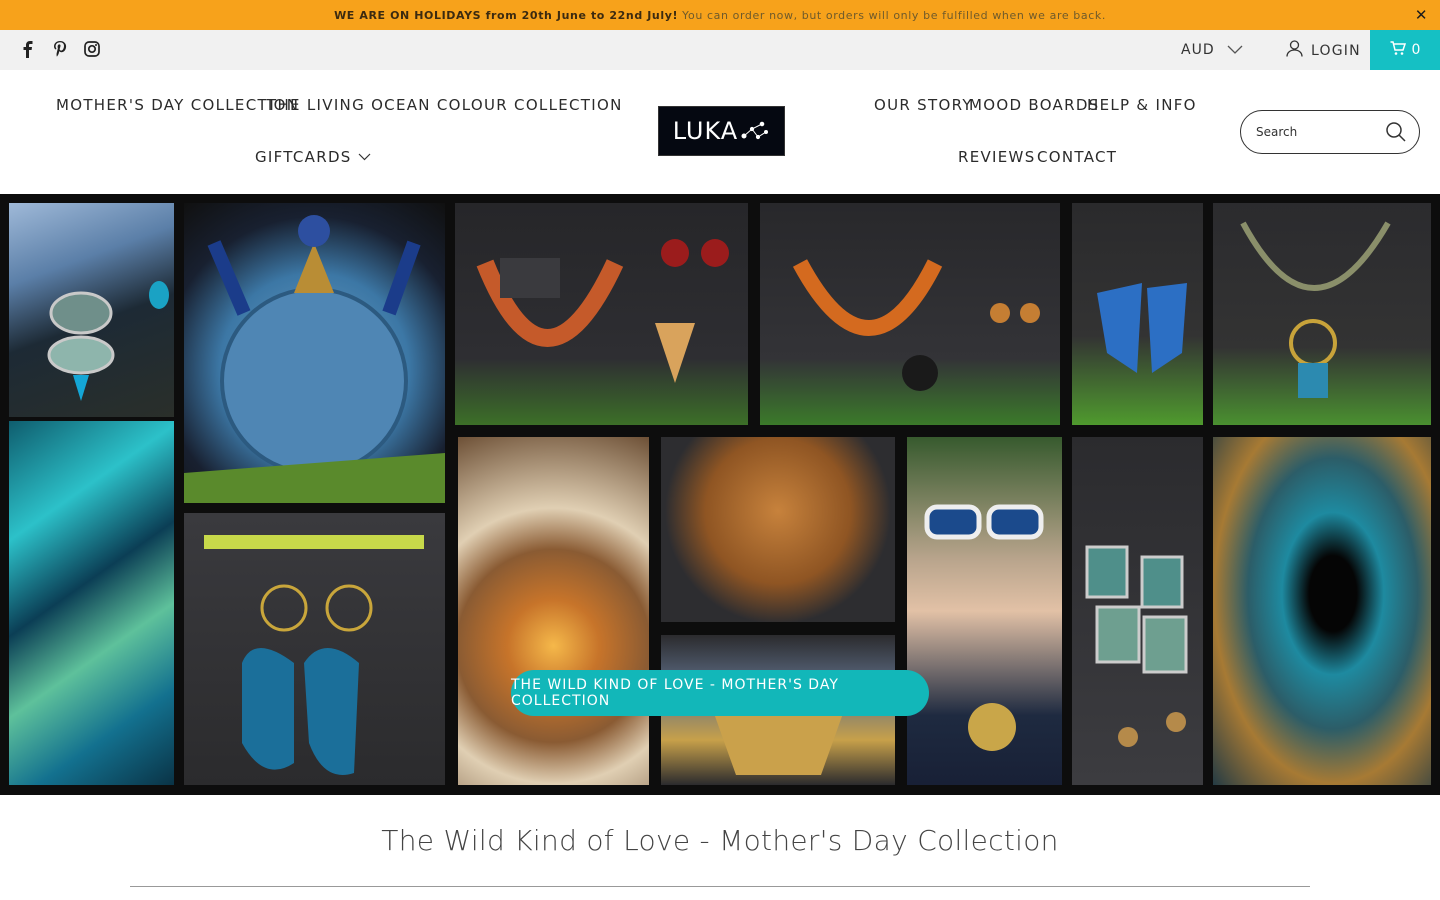  What do you see at coordinates (1142, 105) in the screenshot?
I see `nav-help-info: HELP & INFO` at bounding box center [1142, 105].